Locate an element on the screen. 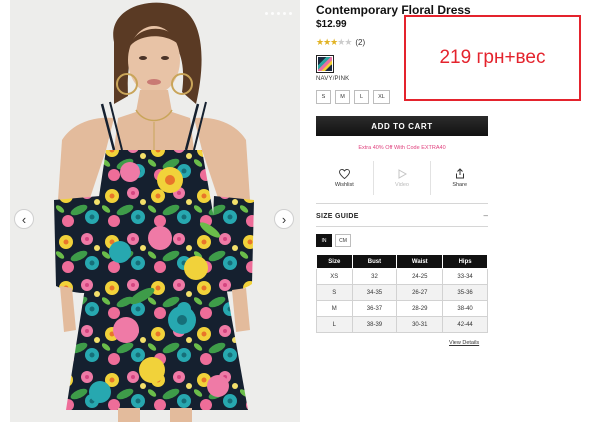 The image size is (600, 422). star-outline-icon: ★ is located at coordinates (348, 42).